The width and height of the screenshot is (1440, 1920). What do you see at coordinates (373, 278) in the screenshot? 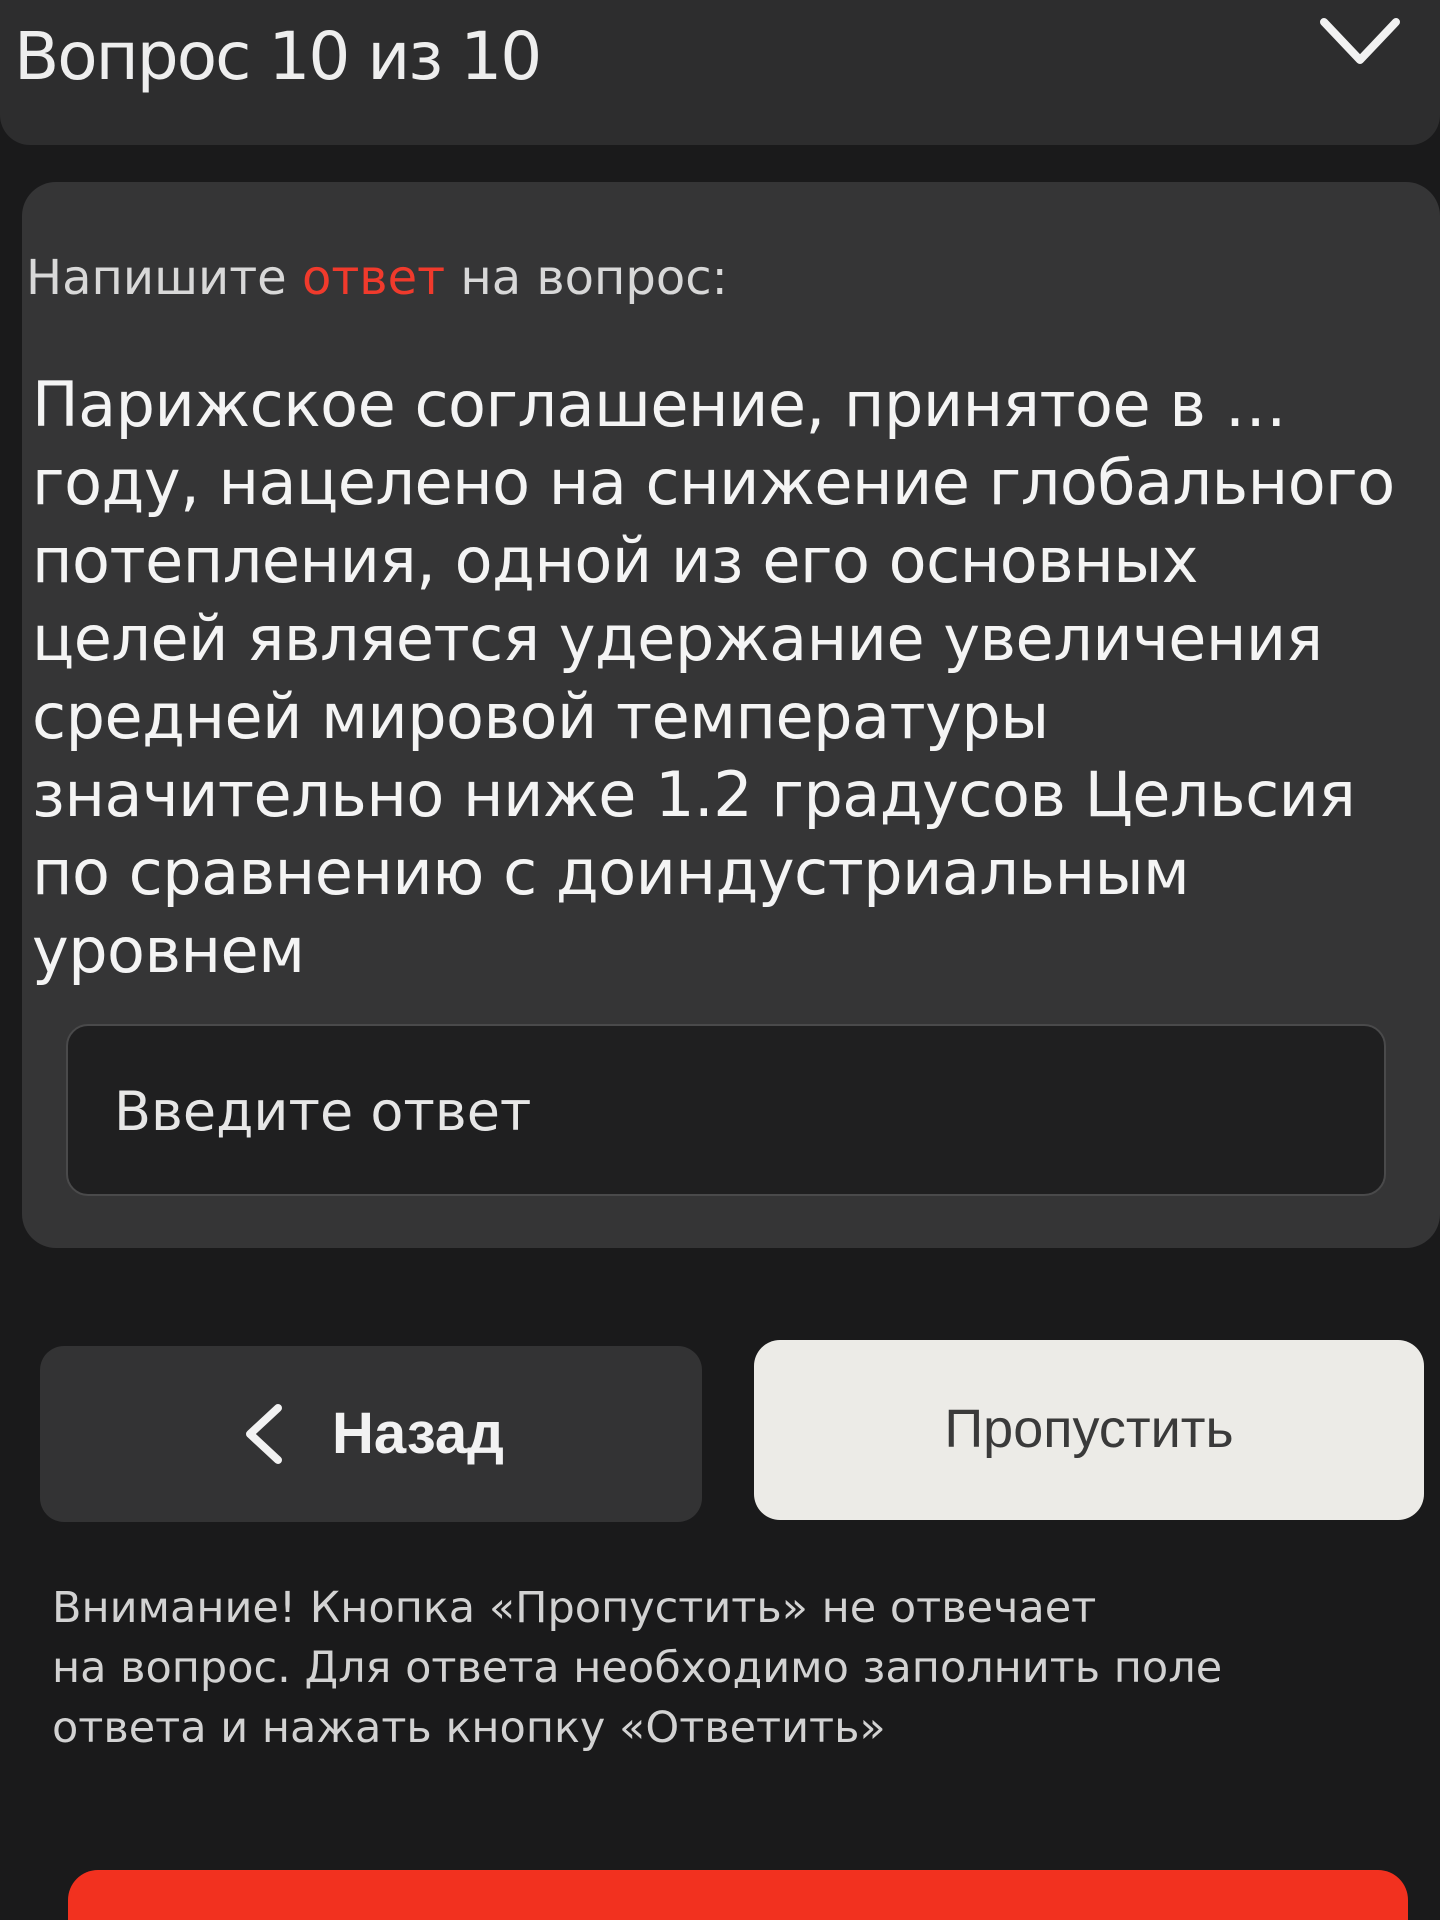
I see `instruction-accent-word: ответ` at bounding box center [373, 278].